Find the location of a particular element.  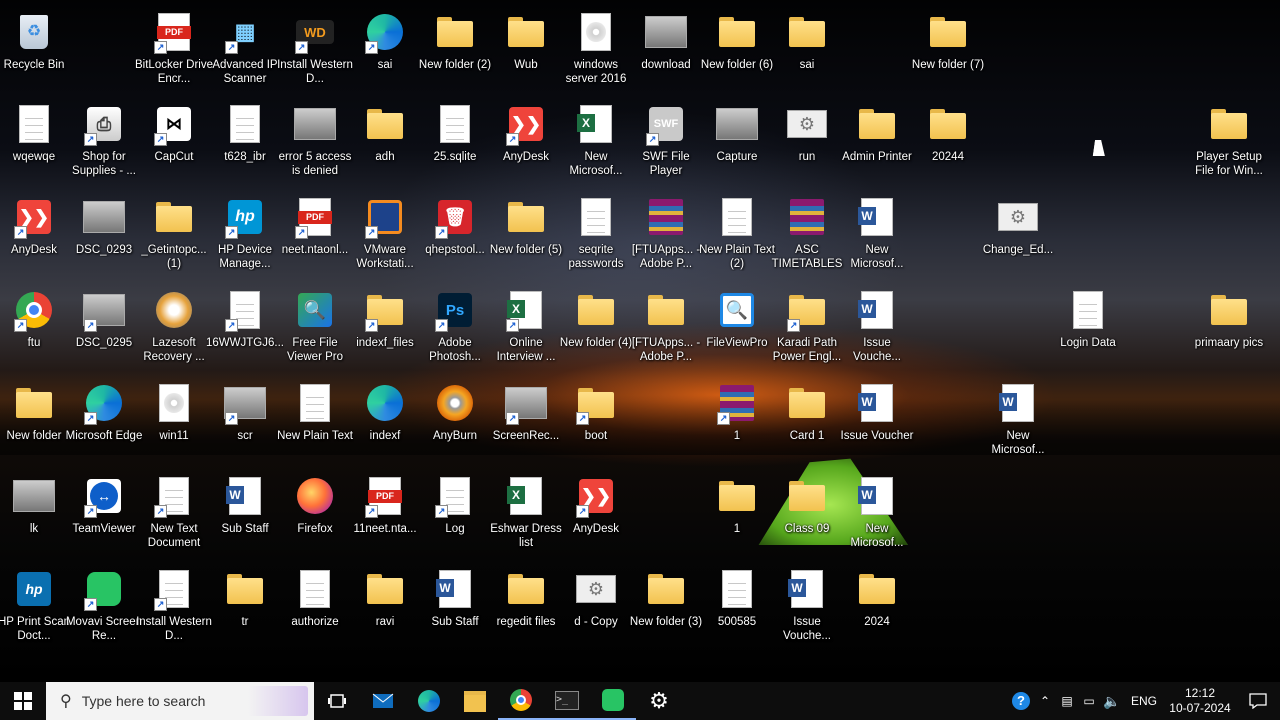

taskbar-edge is located at coordinates (429, 701).